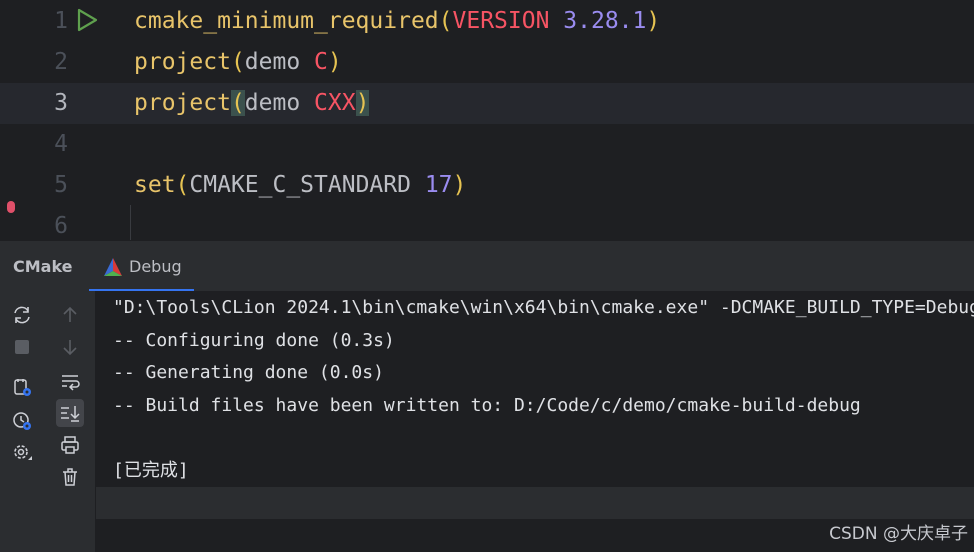 The image size is (974, 552). Describe the element at coordinates (22, 347) in the screenshot. I see `stop-icon` at that location.